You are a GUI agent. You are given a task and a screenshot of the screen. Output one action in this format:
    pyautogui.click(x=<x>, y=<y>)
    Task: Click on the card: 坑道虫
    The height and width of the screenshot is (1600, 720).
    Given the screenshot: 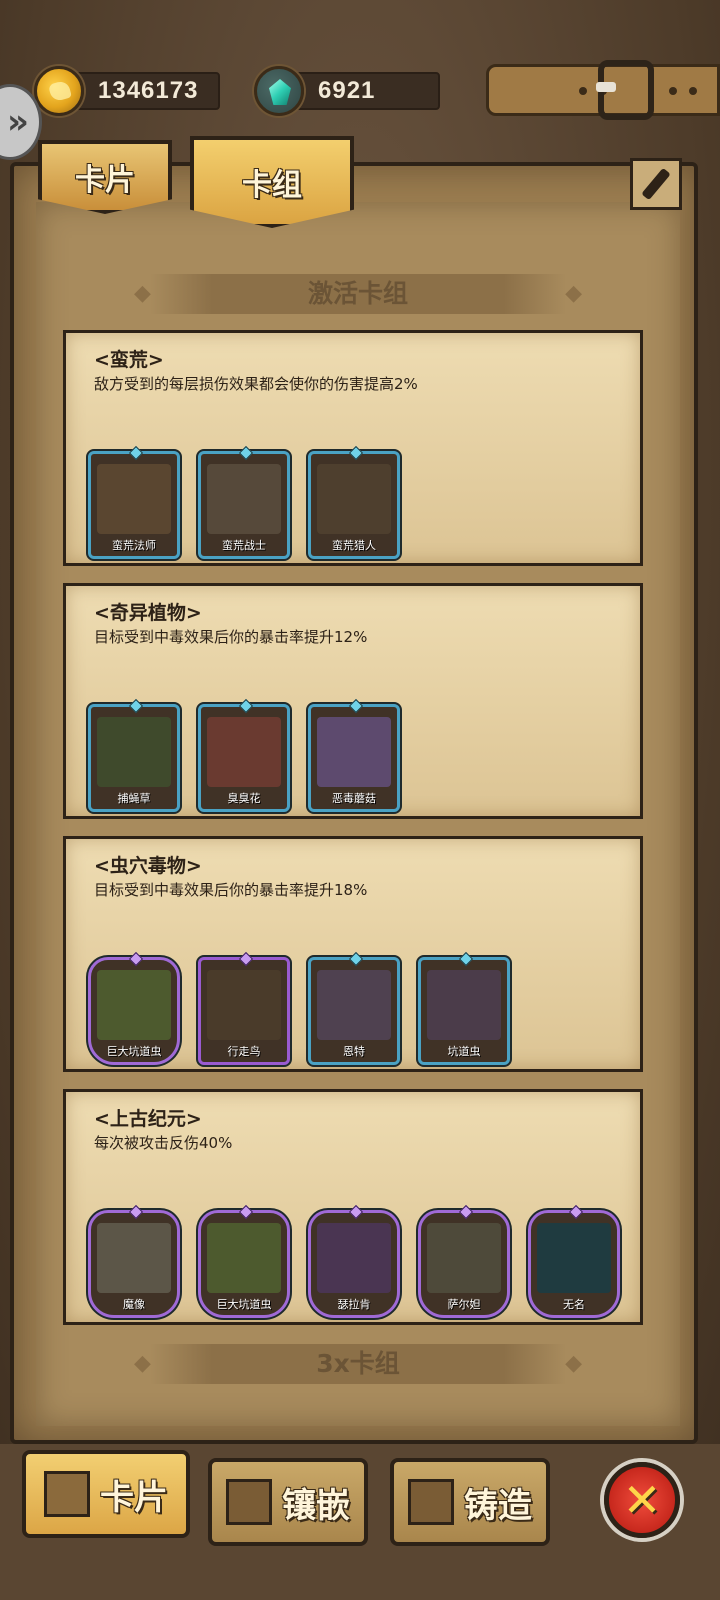 What is the action you would take?
    pyautogui.click(x=464, y=1008)
    